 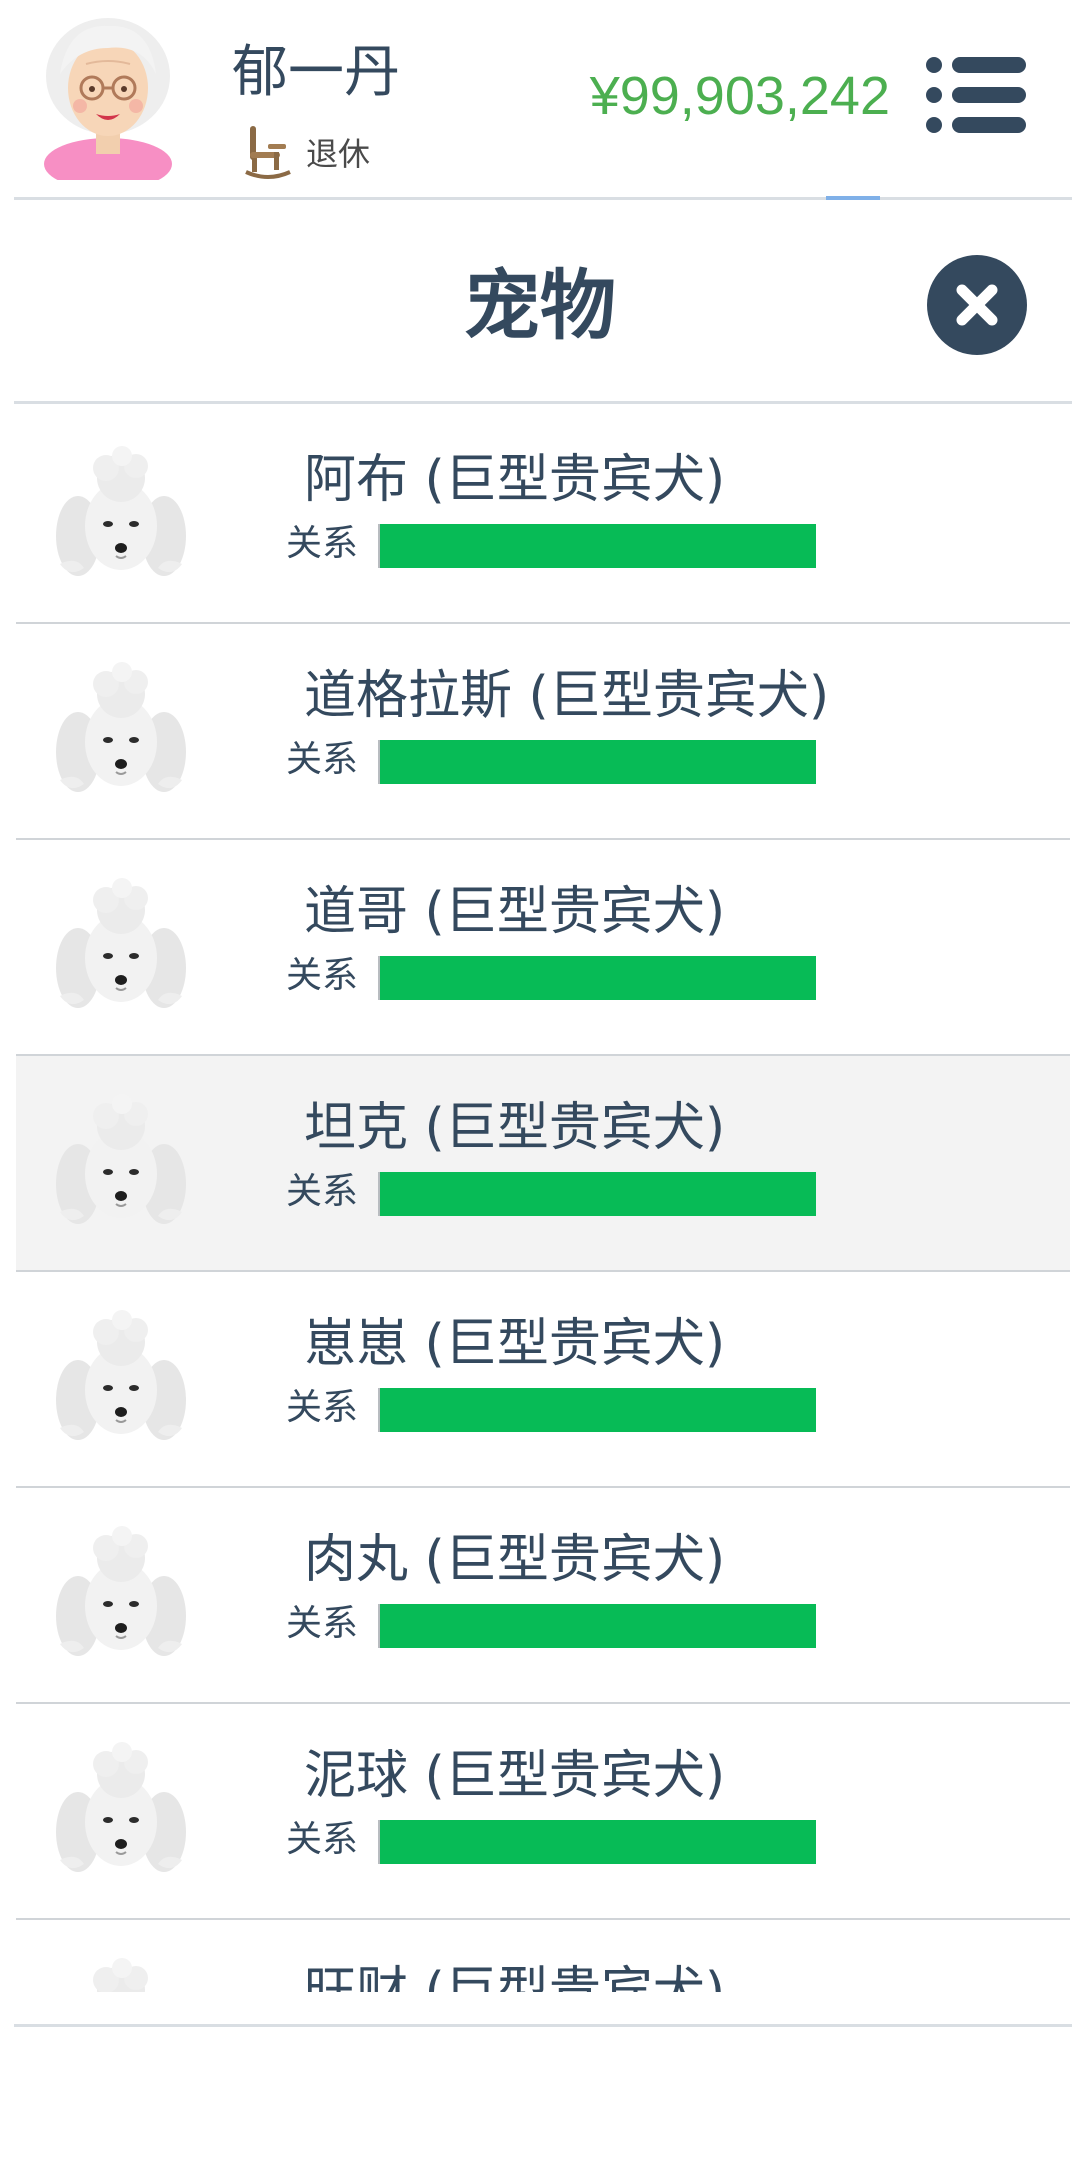 What do you see at coordinates (543, 1596) in the screenshot?
I see `pet-row: 肉丸 (巨型贵宾犬) 关系` at bounding box center [543, 1596].